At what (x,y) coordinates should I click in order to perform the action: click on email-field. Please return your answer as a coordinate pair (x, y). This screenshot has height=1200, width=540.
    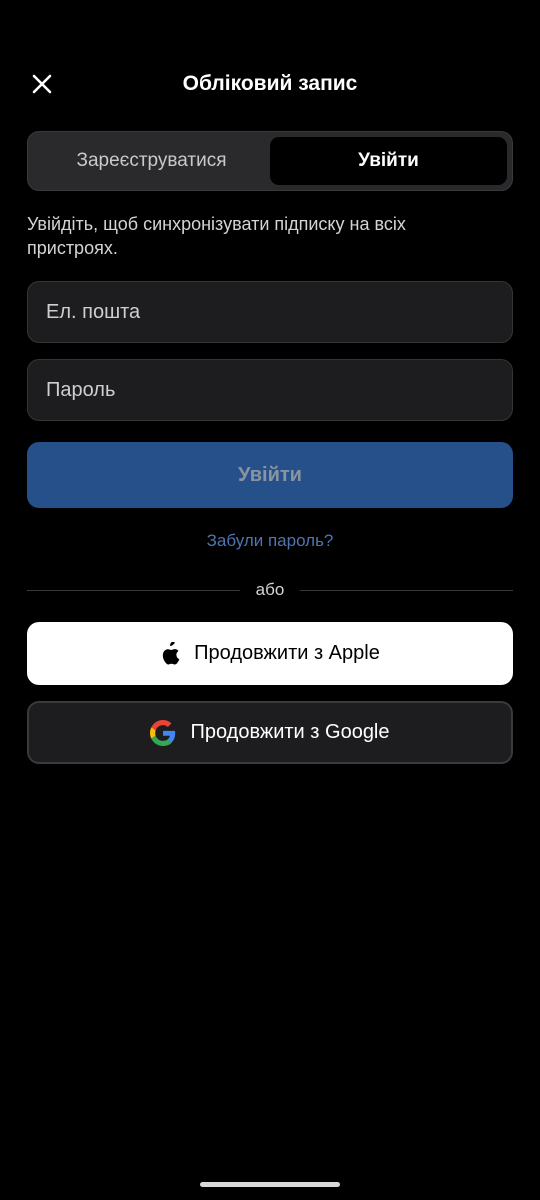
    Looking at the image, I should click on (270, 312).